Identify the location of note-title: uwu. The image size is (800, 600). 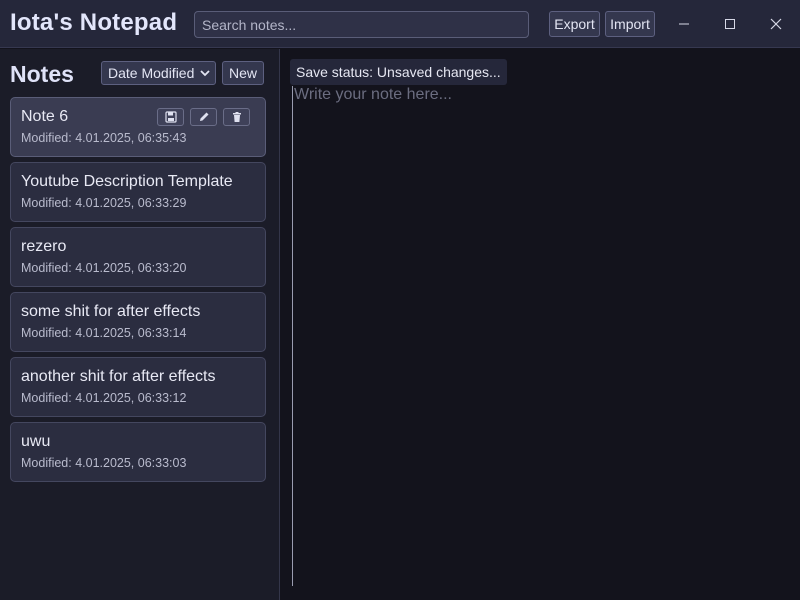
(36, 441).